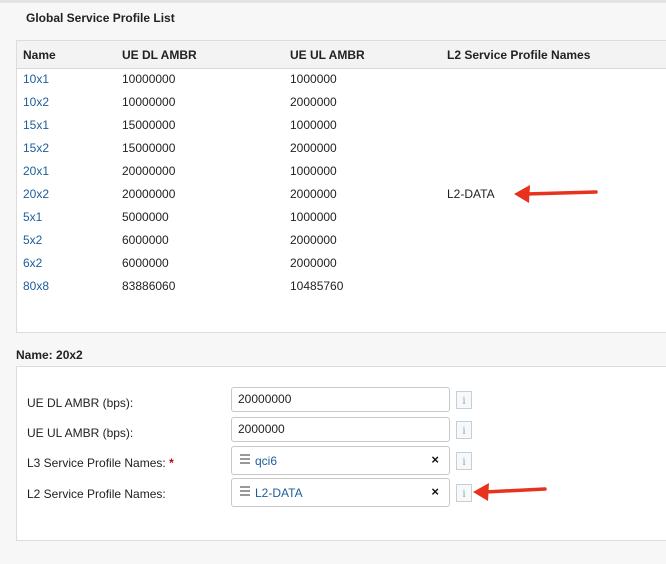 The width and height of the screenshot is (666, 564). What do you see at coordinates (80, 403) in the screenshot?
I see `ue-dl-ambr-label: UE DL AMBR (bps):` at bounding box center [80, 403].